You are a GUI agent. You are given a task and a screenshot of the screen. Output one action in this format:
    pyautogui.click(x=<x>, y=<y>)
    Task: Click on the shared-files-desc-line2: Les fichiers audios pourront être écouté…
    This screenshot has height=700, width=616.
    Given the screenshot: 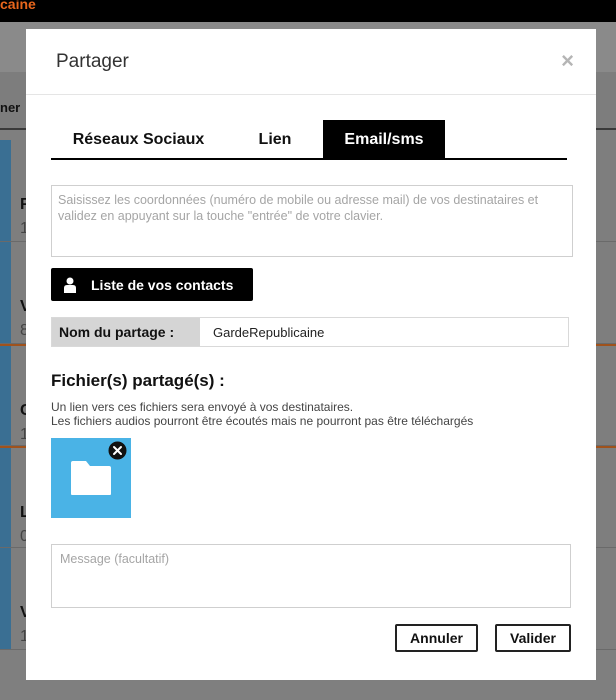 What is the action you would take?
    pyautogui.click(x=262, y=421)
    